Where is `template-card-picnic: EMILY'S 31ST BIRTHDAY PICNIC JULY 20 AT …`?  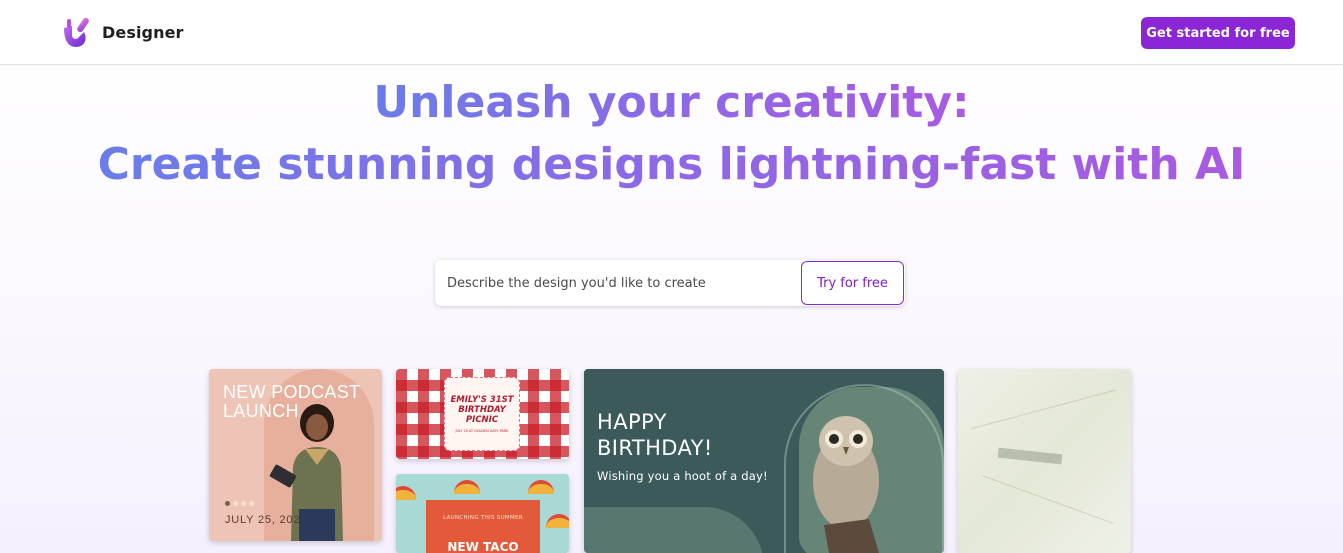 template-card-picnic: EMILY'S 31ST BIRTHDAY PICNIC JULY 20 AT … is located at coordinates (482, 414).